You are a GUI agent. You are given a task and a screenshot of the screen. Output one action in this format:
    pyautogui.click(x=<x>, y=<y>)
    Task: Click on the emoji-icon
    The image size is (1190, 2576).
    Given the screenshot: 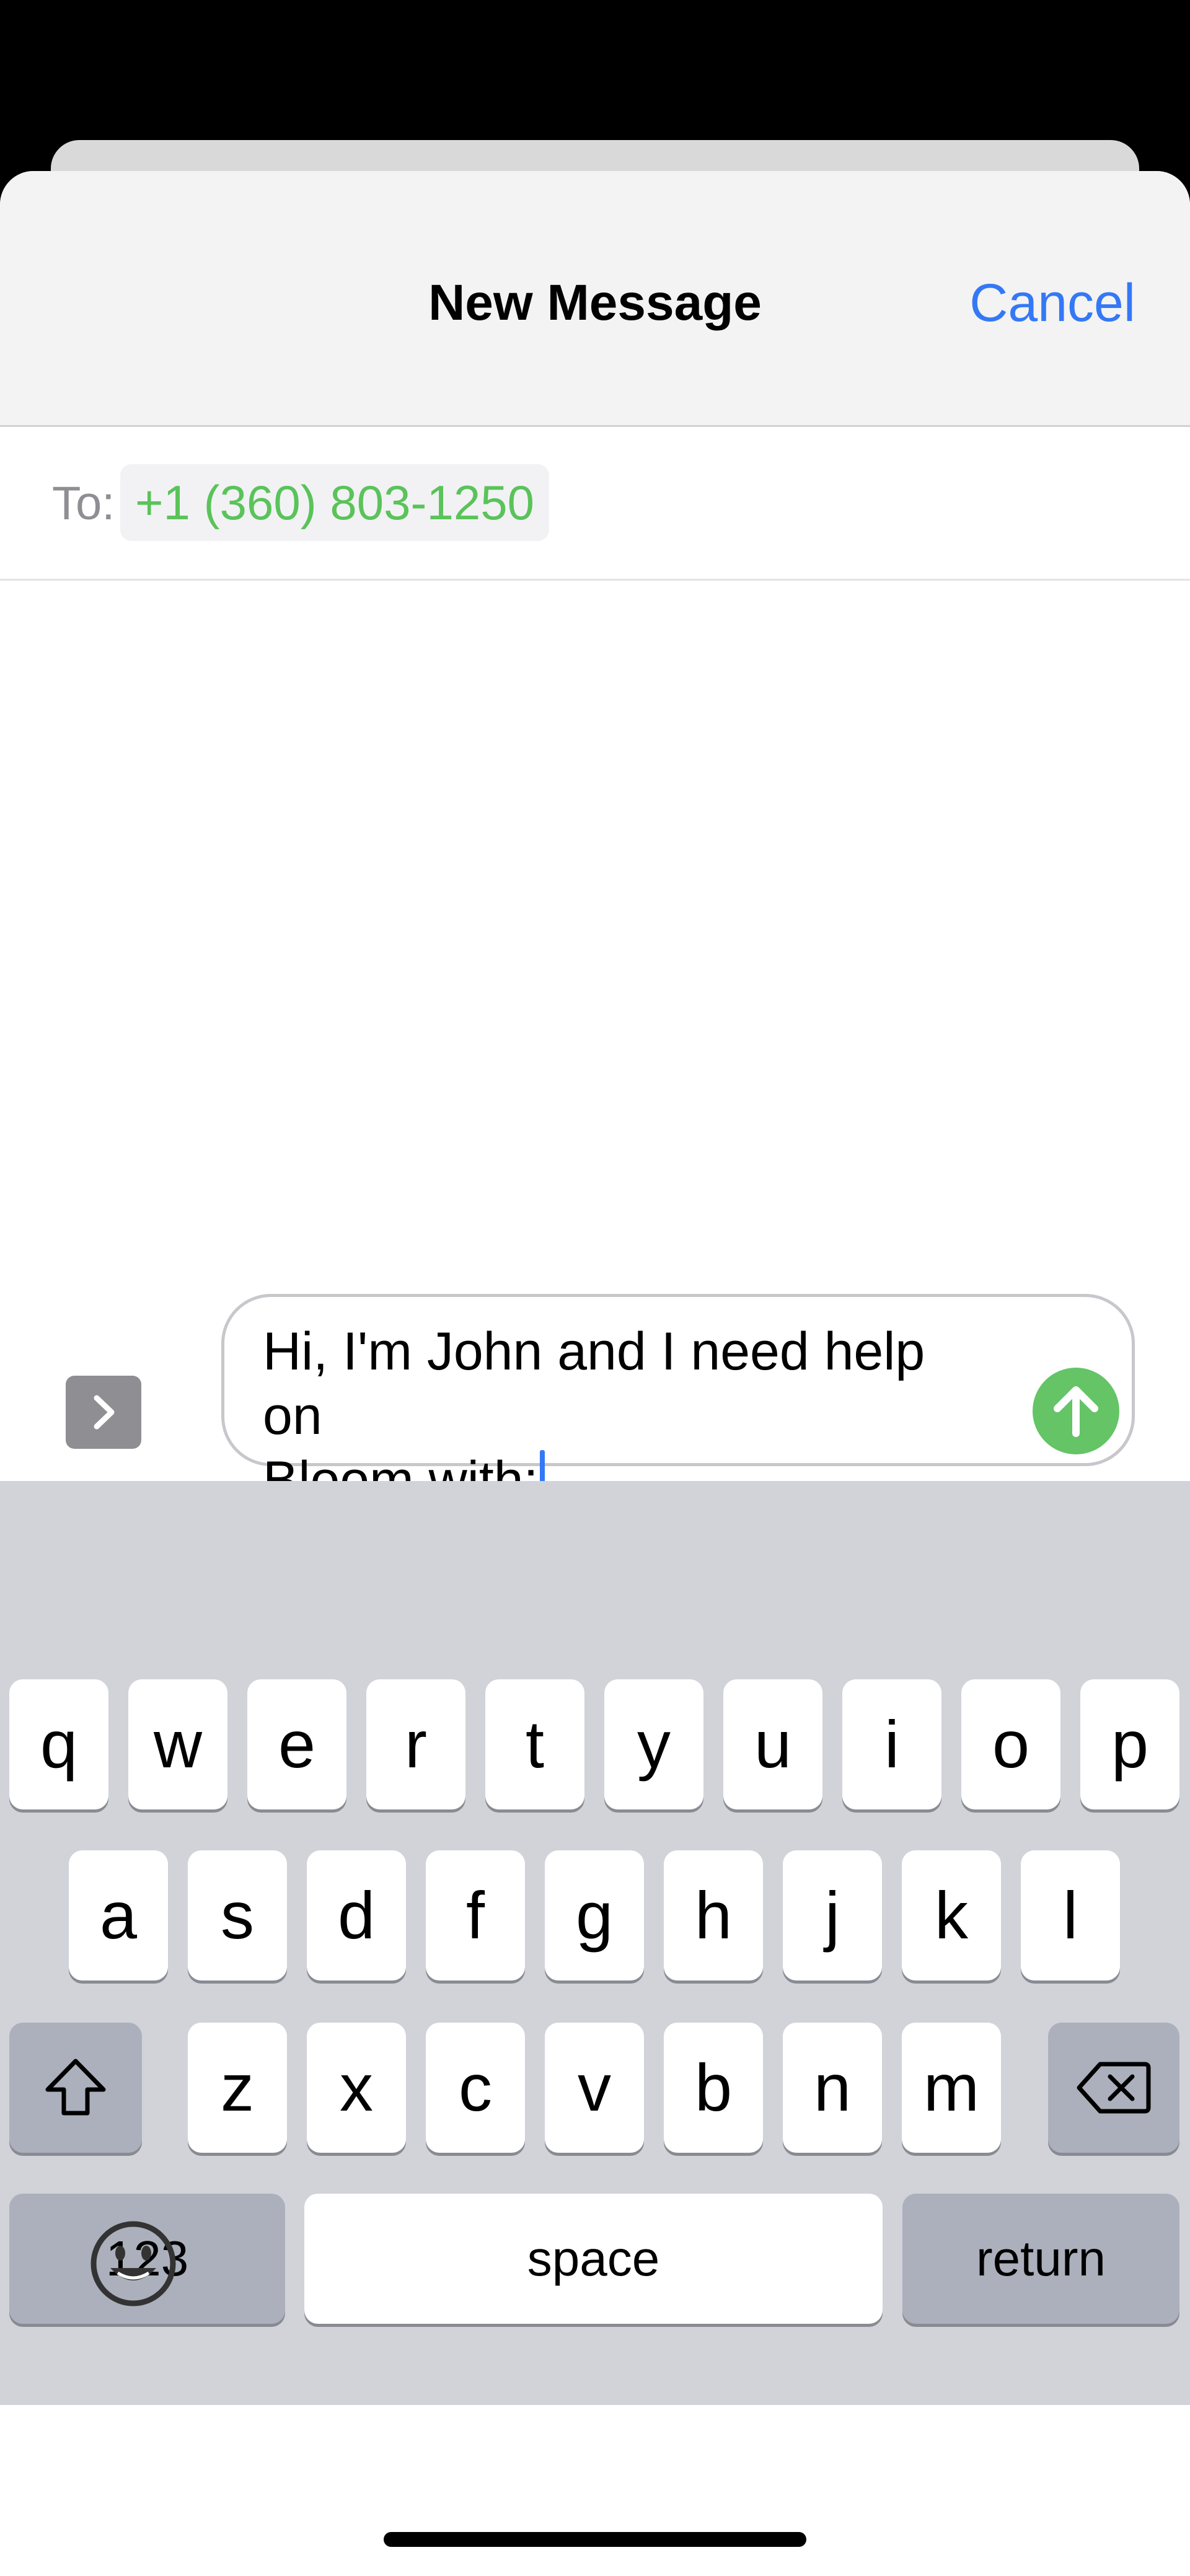 What is the action you would take?
    pyautogui.click(x=133, y=2263)
    